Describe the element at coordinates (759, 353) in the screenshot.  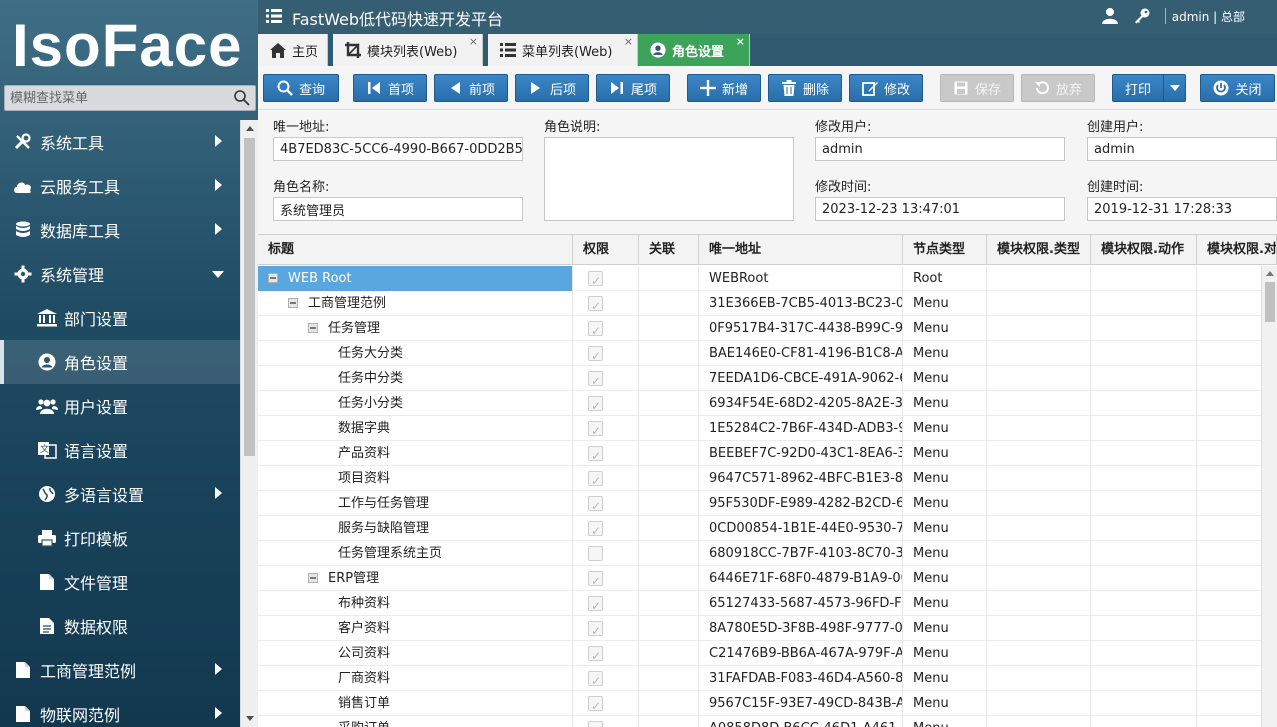
I see `table-row: 任务大分类 BAE146E0-CF81-4196-B1C8-AE4Menu` at that location.